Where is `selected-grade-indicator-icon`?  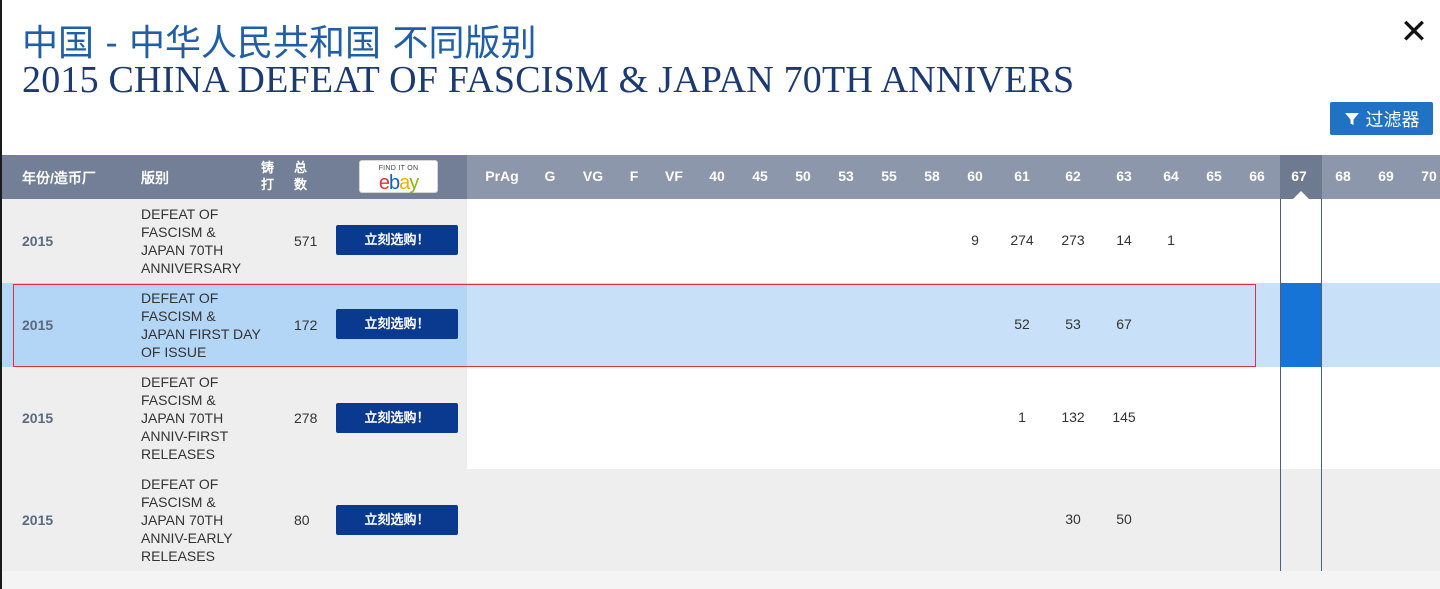 selected-grade-indicator-icon is located at coordinates (1301, 195).